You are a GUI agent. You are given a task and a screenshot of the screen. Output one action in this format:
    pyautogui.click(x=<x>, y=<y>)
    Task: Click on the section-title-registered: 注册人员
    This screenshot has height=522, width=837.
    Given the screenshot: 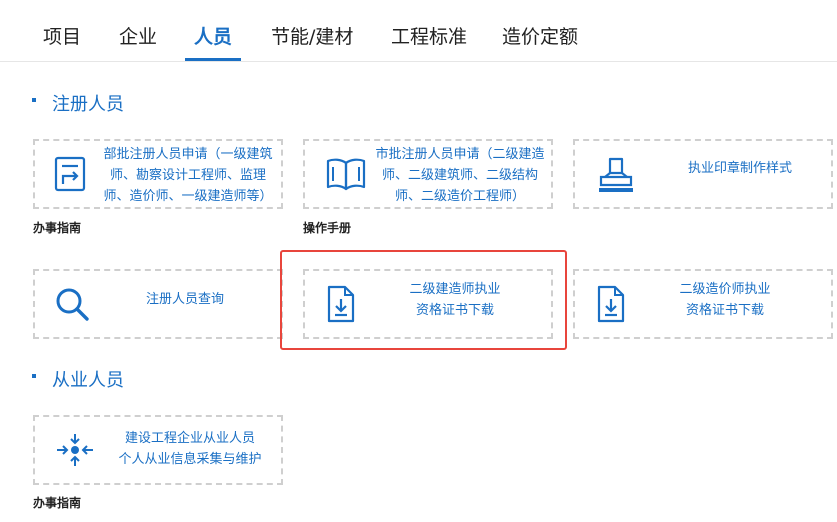 What is the action you would take?
    pyautogui.click(x=88, y=104)
    